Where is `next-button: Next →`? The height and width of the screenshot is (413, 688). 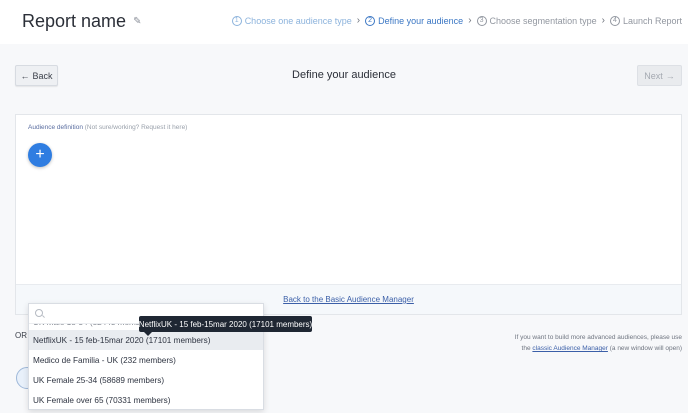 next-button: Next → is located at coordinates (659, 75).